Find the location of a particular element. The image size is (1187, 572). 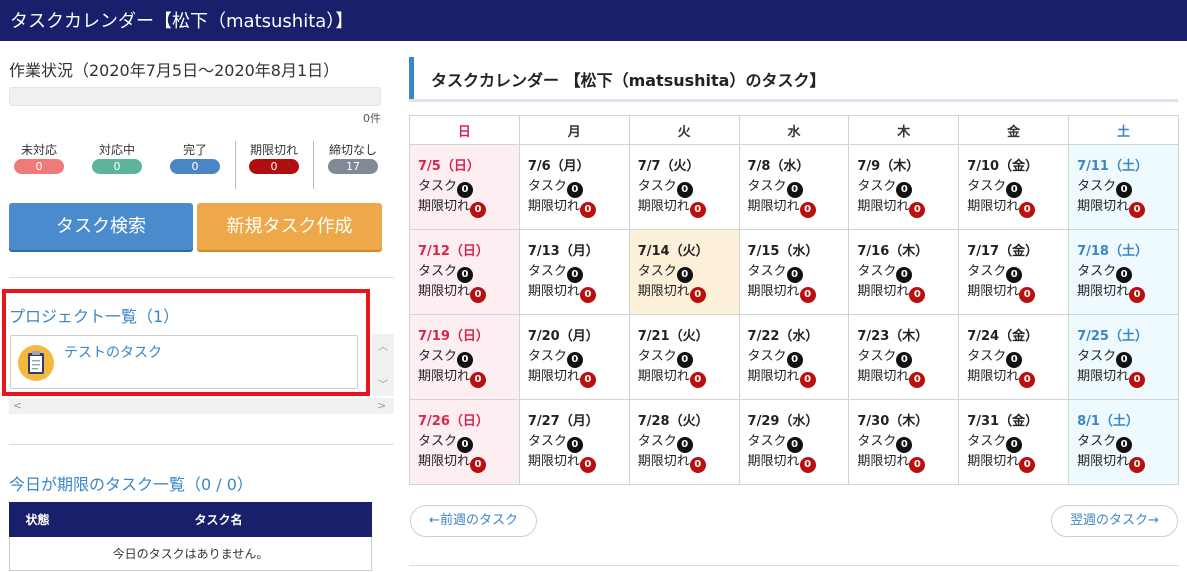

day-date: 7/28（火） is located at coordinates (688, 422).